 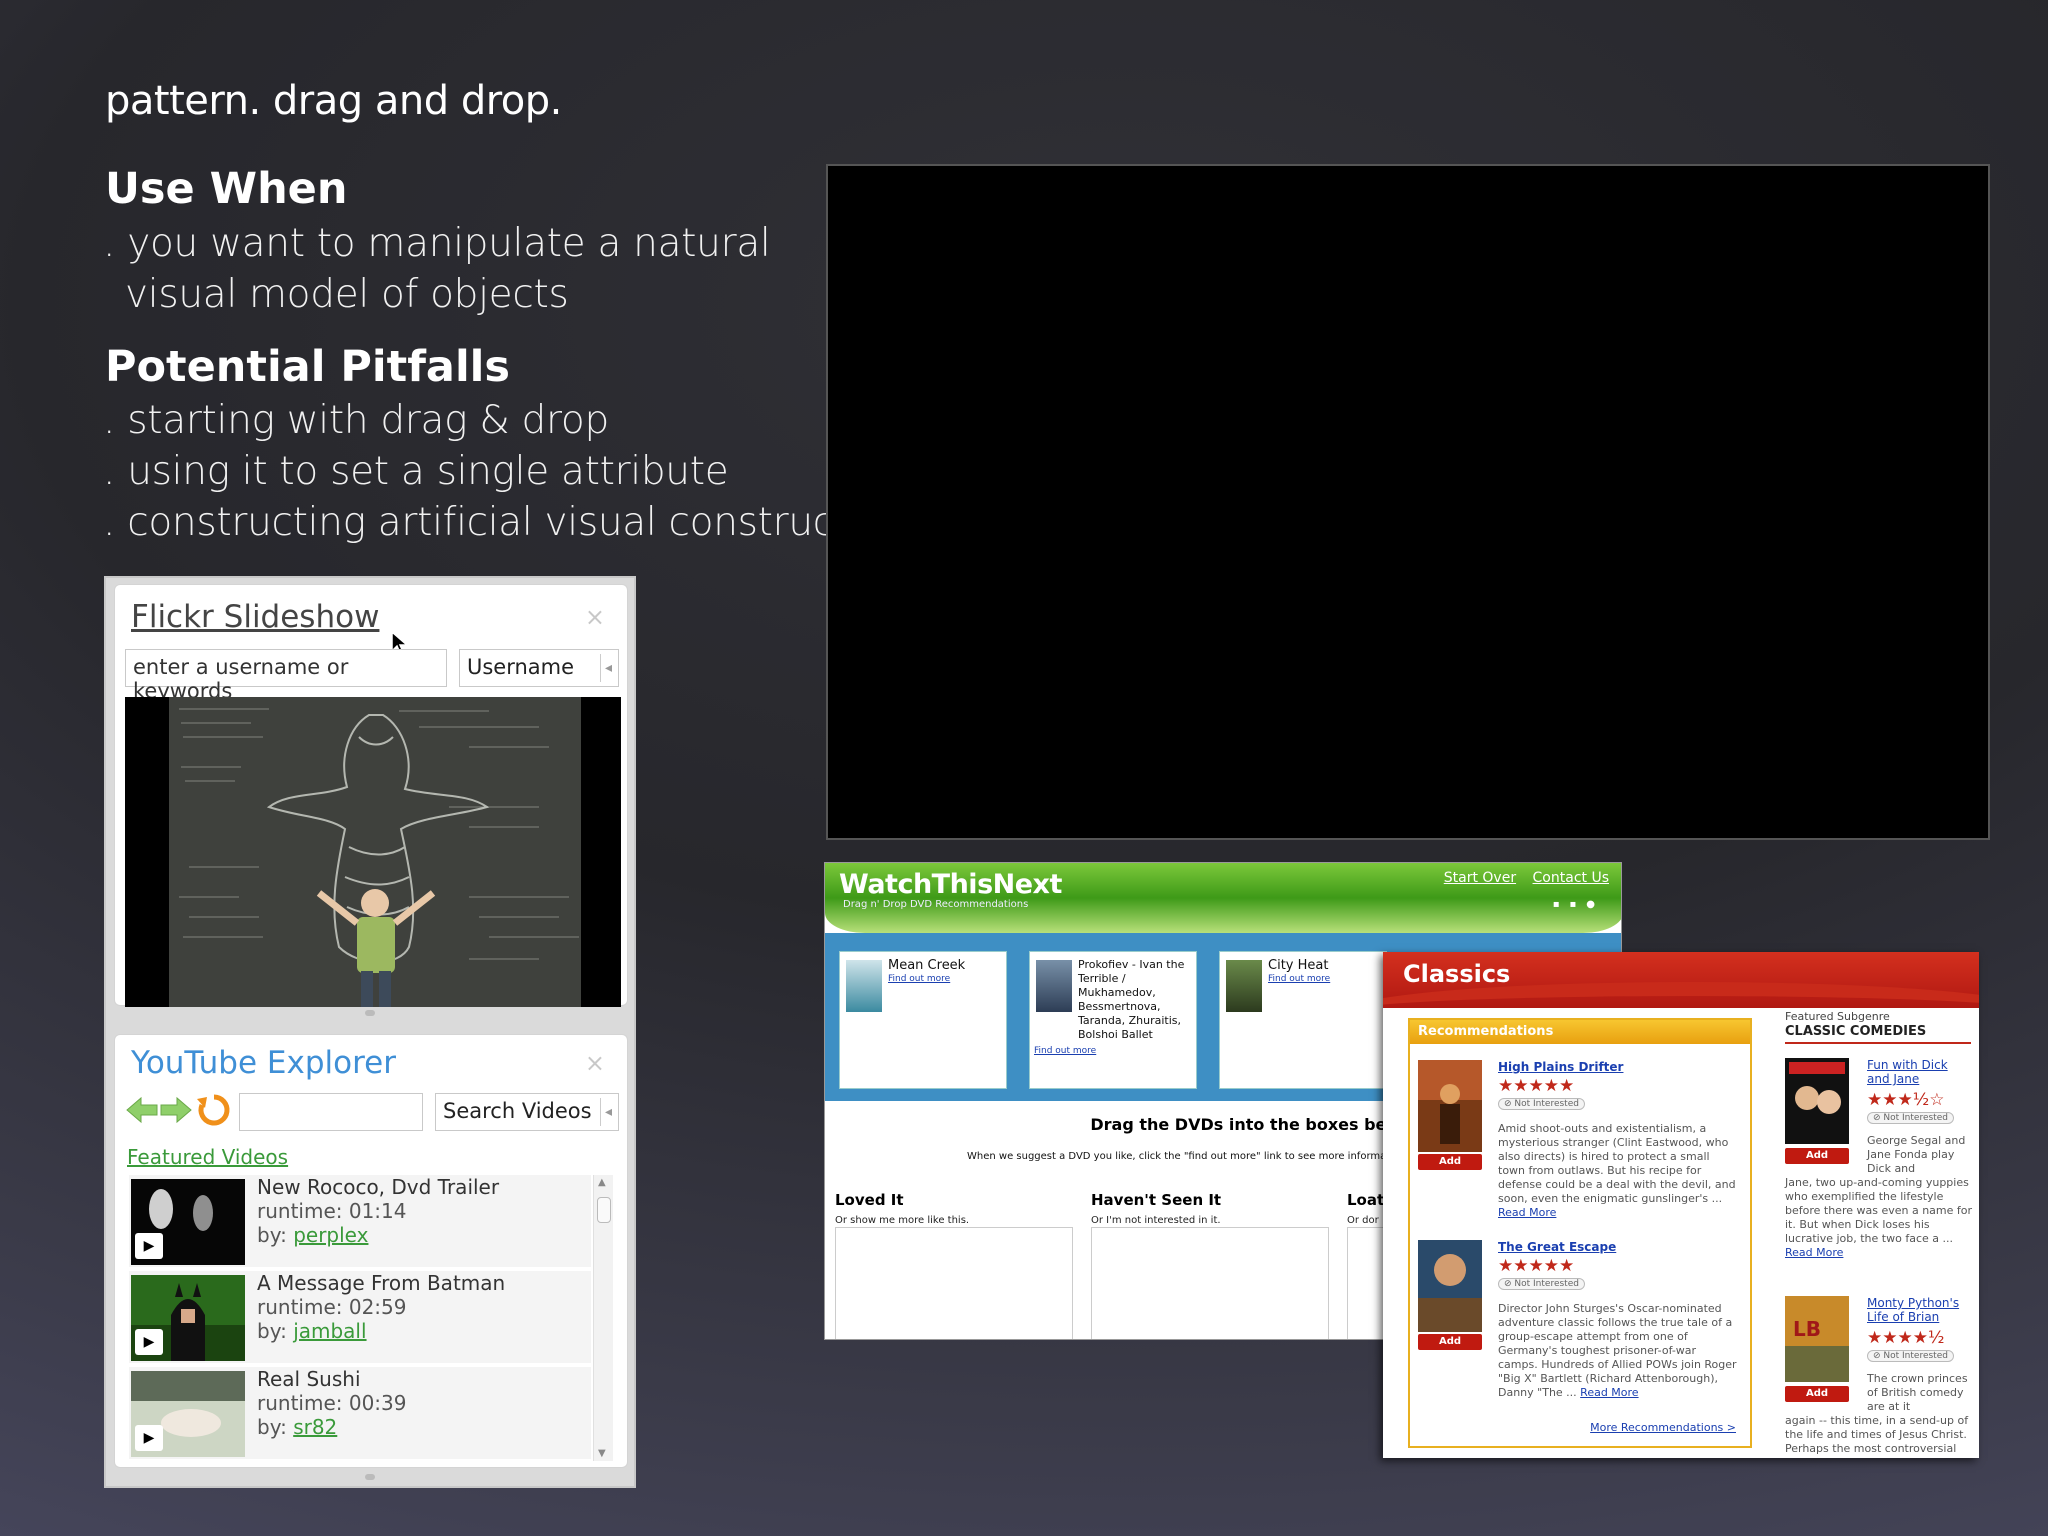 I want to click on svg-text: LB, so click(x=1807, y=1329).